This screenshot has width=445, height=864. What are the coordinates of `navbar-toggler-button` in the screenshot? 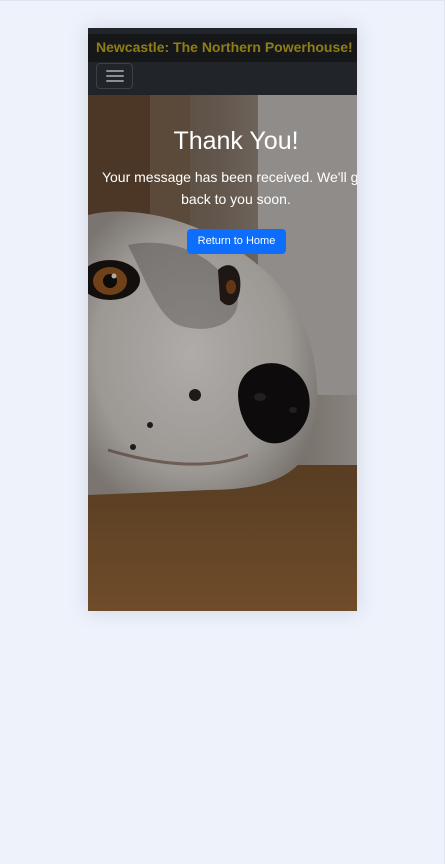 It's located at (114, 76).